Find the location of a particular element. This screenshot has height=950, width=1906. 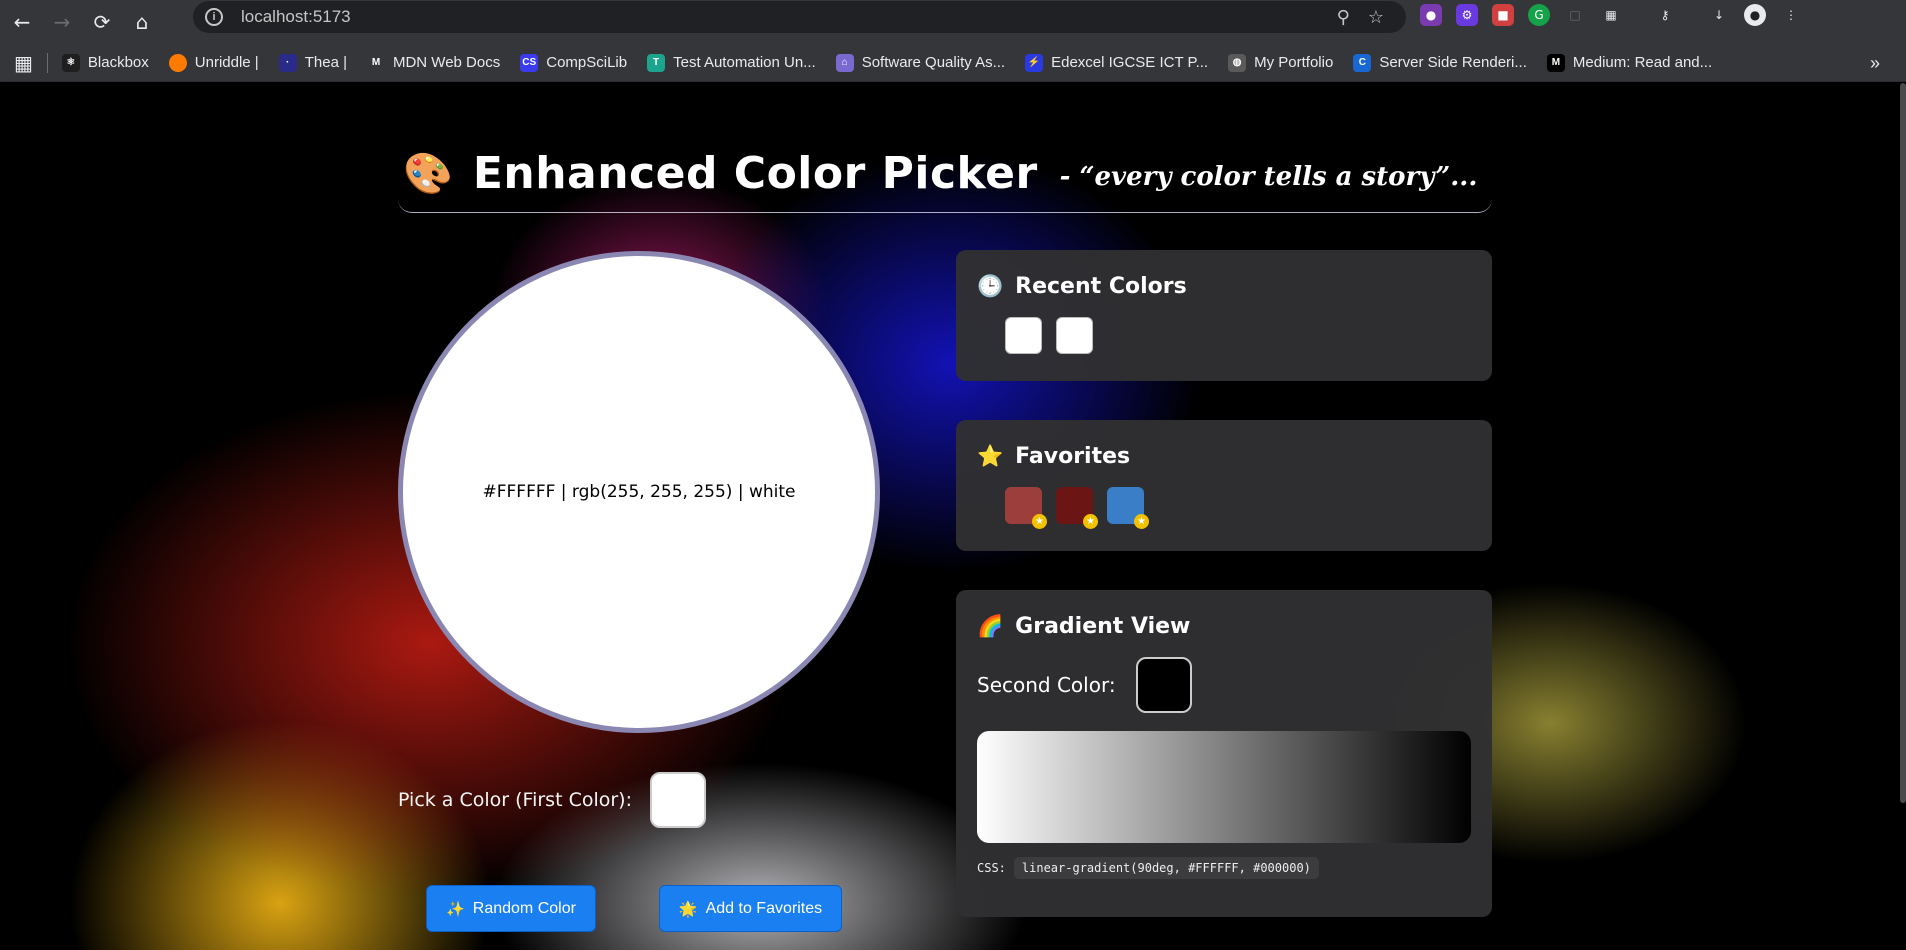

bookmark-item: Unriddle | is located at coordinates (213, 62).